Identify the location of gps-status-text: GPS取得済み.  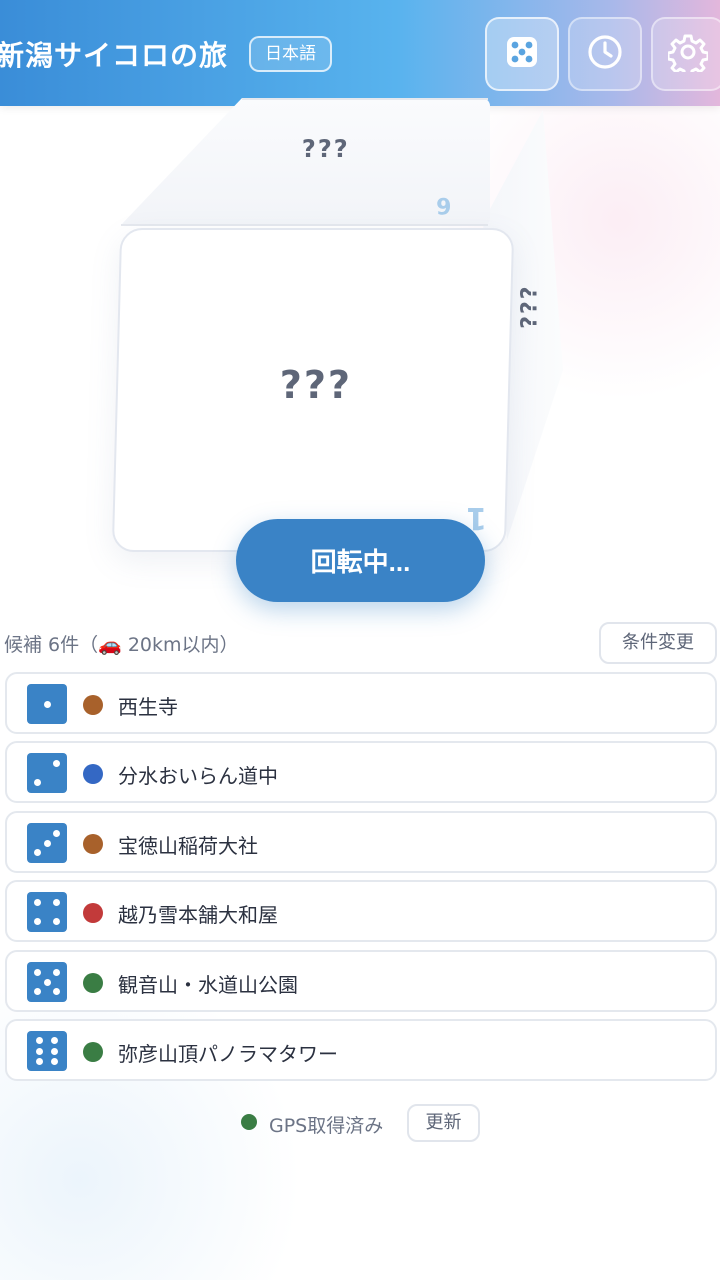
(326, 1126).